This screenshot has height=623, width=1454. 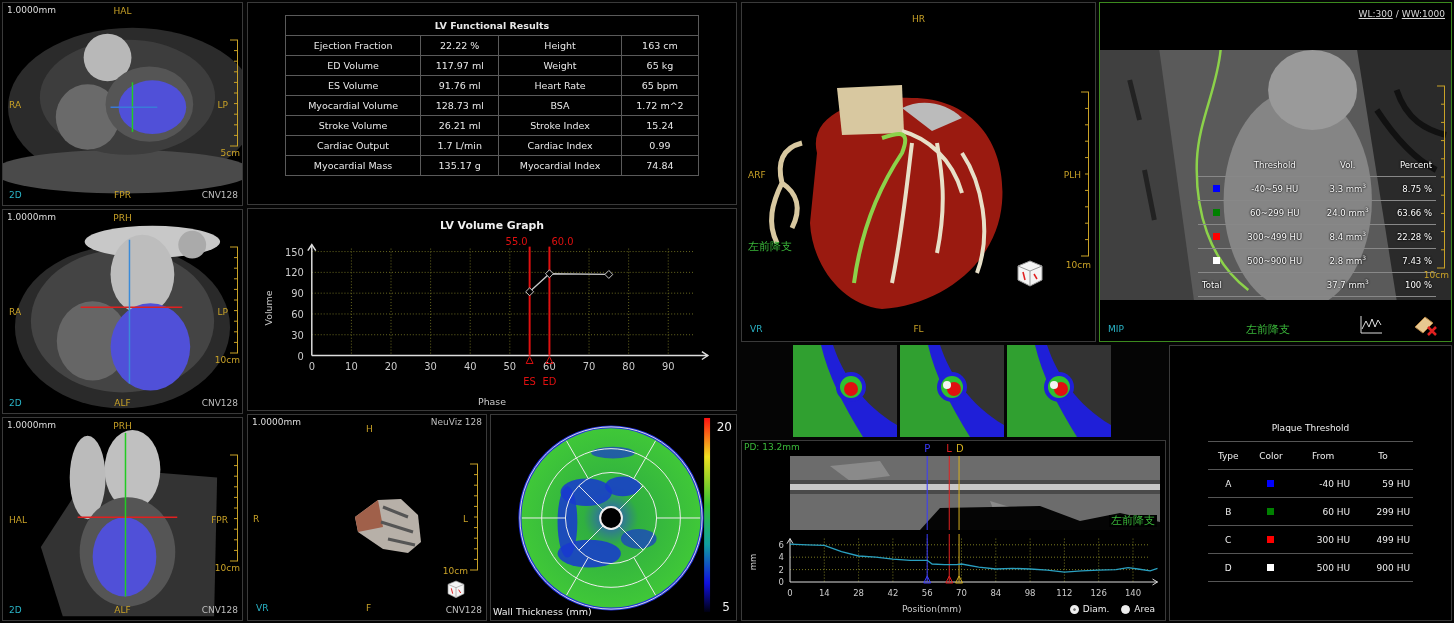 What do you see at coordinates (932, 609) in the screenshot?
I see `axis-title: Position(mm)` at bounding box center [932, 609].